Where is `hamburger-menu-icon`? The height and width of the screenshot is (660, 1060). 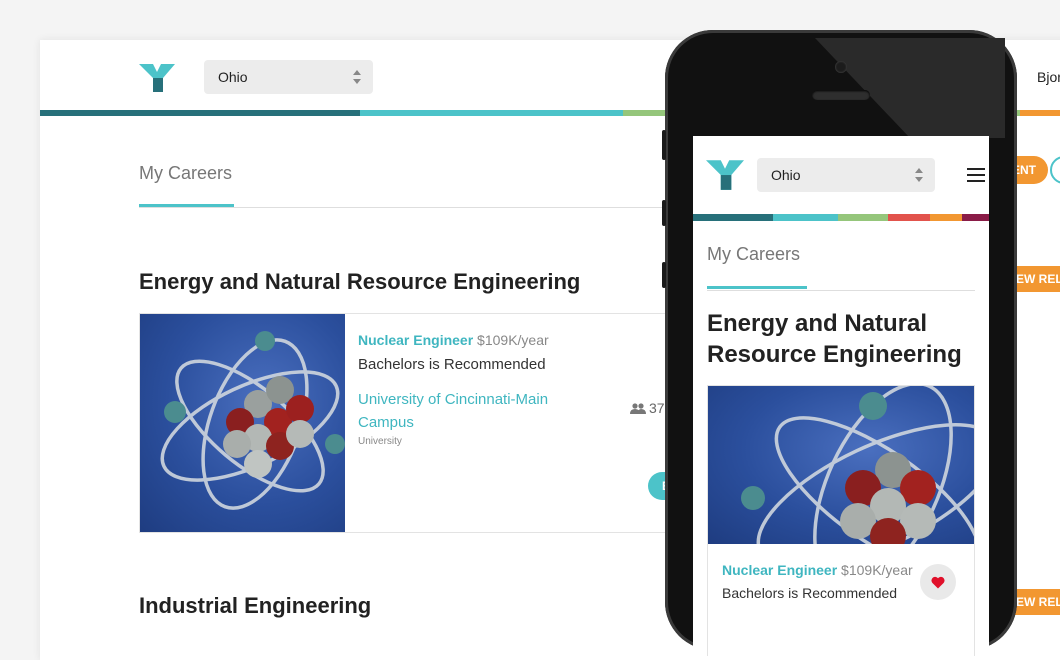
hamburger-menu-icon is located at coordinates (976, 175).